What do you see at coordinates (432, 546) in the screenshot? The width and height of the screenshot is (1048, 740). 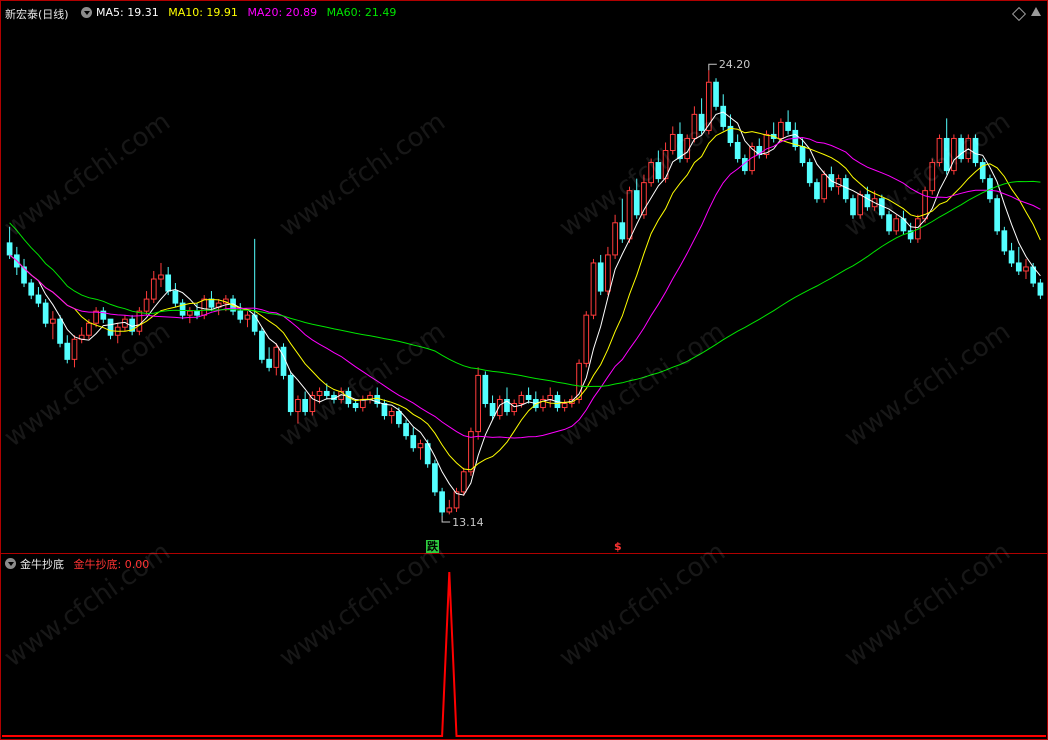 I see `down-signal-marker: 跌` at bounding box center [432, 546].